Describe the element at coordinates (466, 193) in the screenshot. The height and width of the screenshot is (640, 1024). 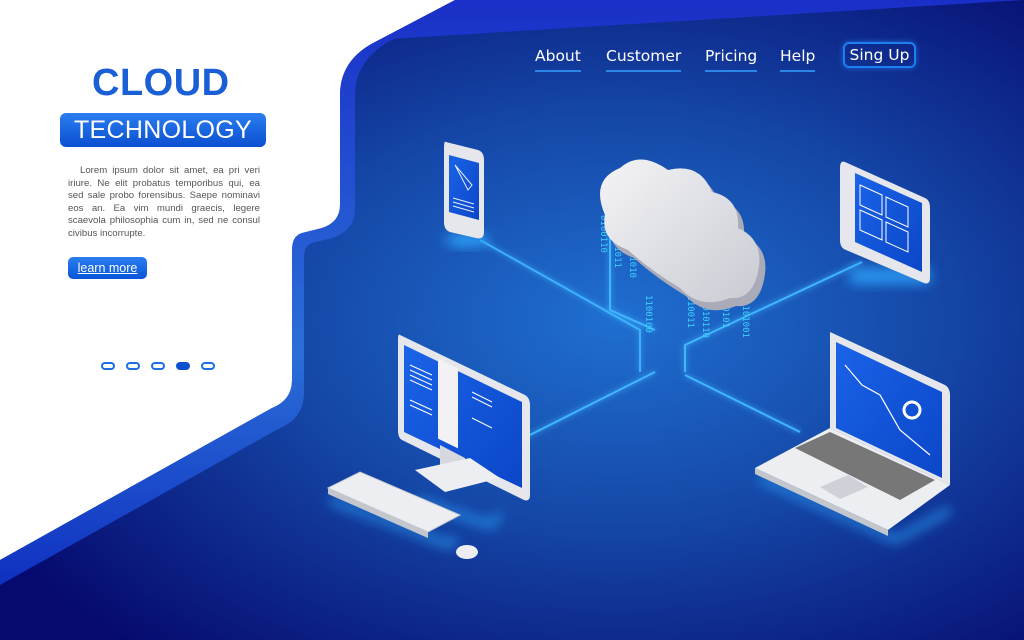
I see `smartphone-icon` at that location.